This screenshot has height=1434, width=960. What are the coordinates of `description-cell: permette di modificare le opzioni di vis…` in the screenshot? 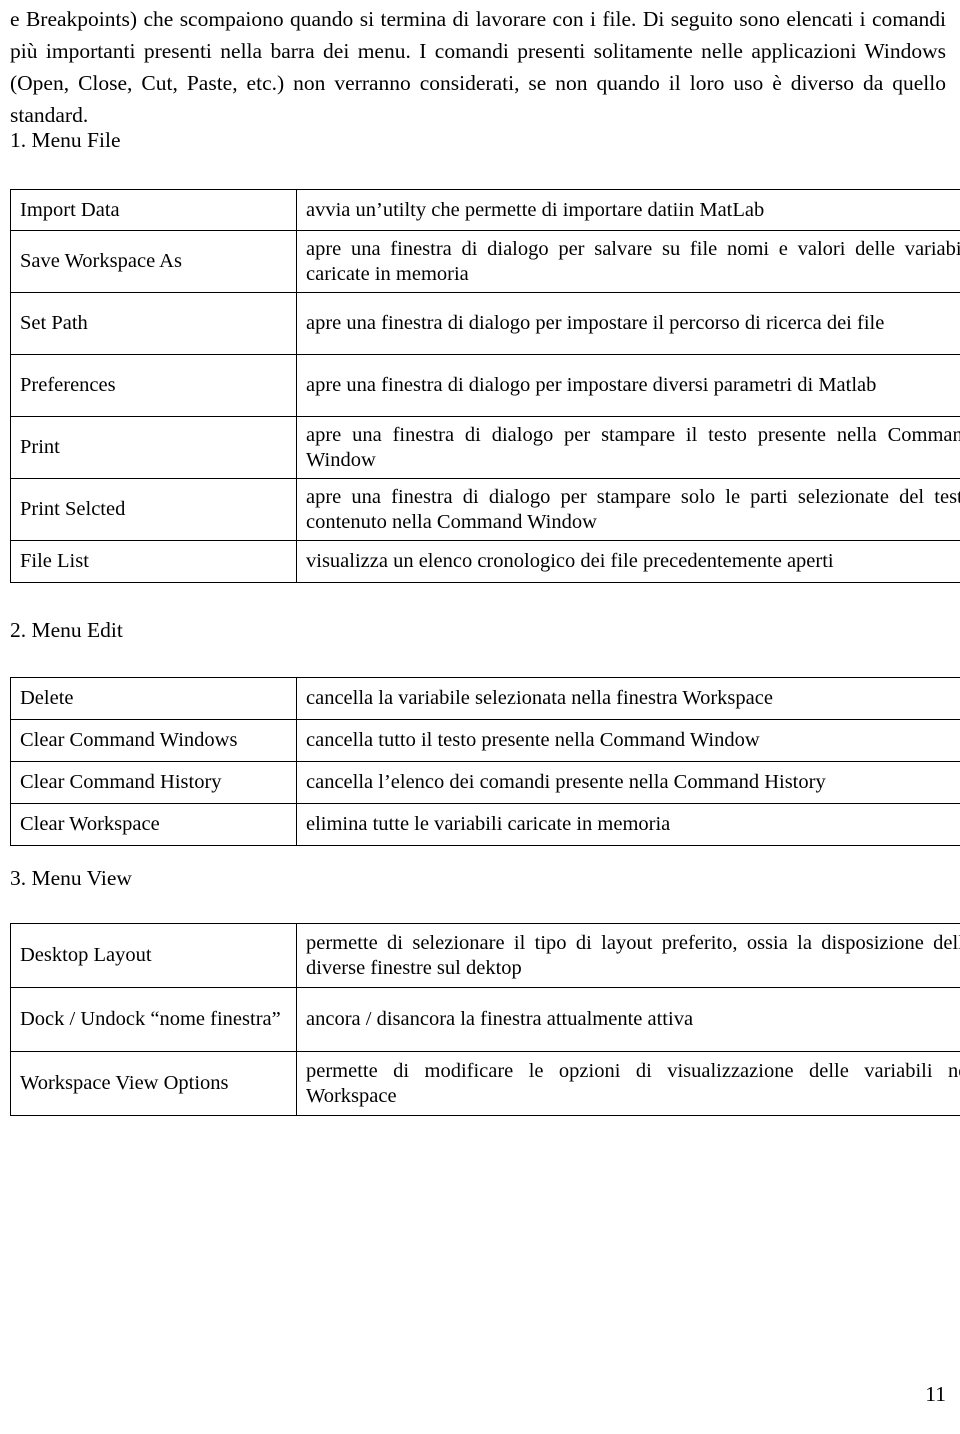 It's located at (628, 1083).